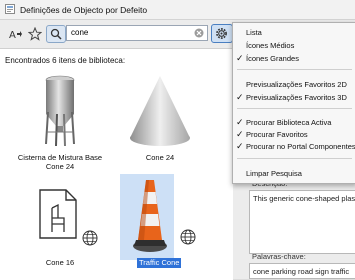  I want to click on settings-menu-button, so click(222, 33).